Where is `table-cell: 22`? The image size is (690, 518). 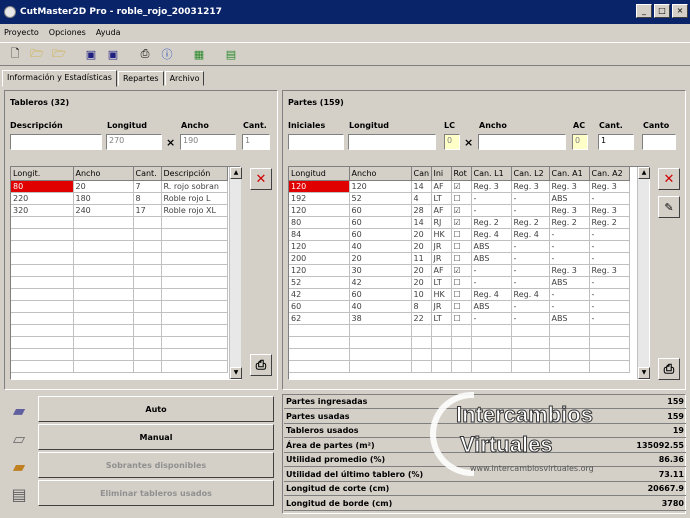
table-cell: 22 is located at coordinates (421, 318).